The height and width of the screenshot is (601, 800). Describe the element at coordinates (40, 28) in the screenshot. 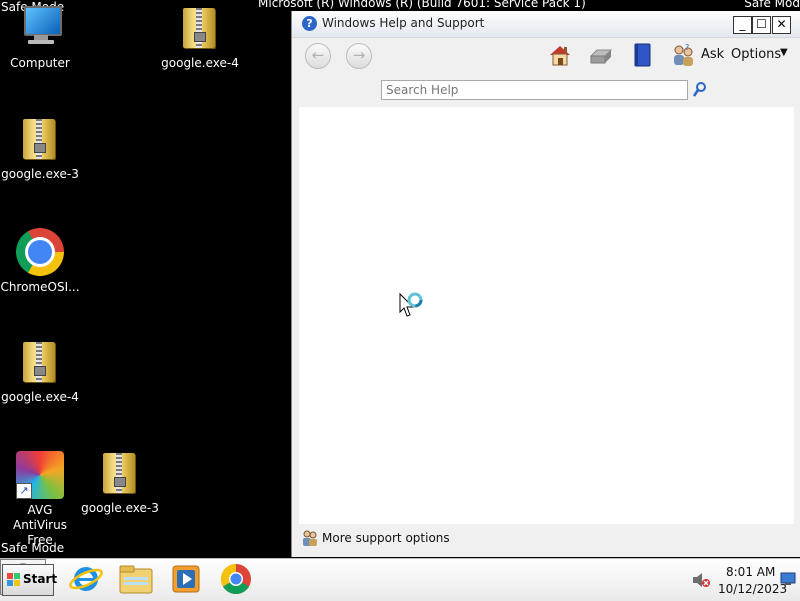

I see `computer-icon` at that location.